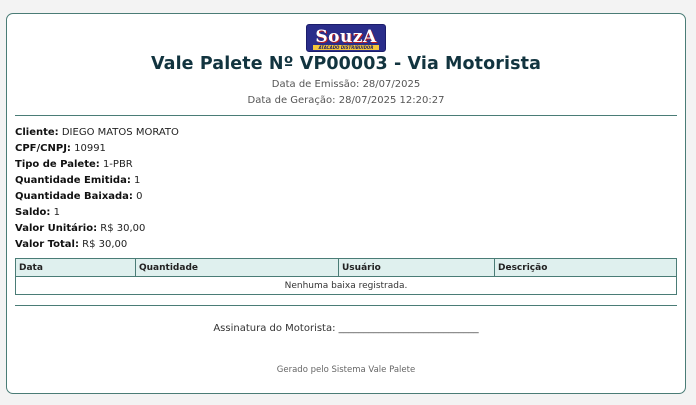 This screenshot has height=405, width=696. What do you see at coordinates (237, 267) in the screenshot?
I see `column-header-quantidade: Quantidade` at bounding box center [237, 267].